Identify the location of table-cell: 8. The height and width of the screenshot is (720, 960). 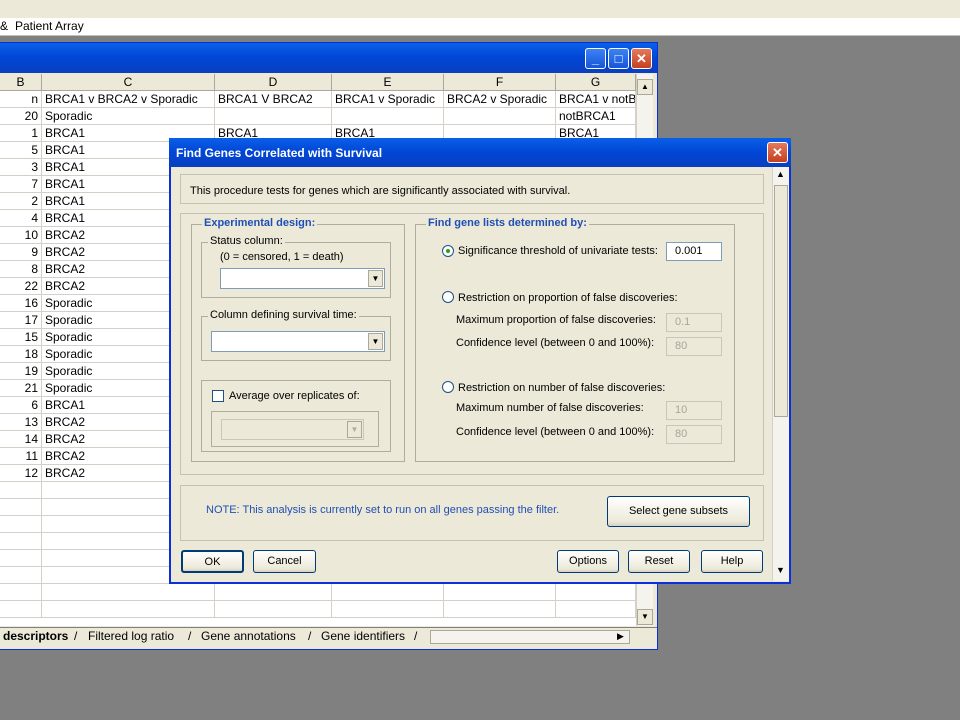
(21, 269).